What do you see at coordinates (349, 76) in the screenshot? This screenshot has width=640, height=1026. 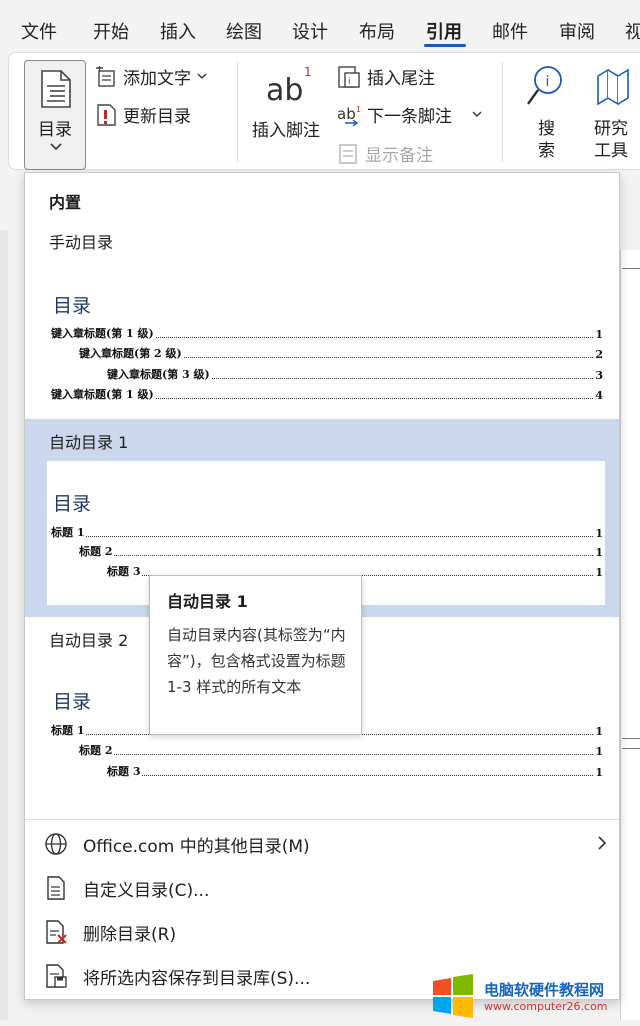 I see `insert-endnote-icon: i` at bounding box center [349, 76].